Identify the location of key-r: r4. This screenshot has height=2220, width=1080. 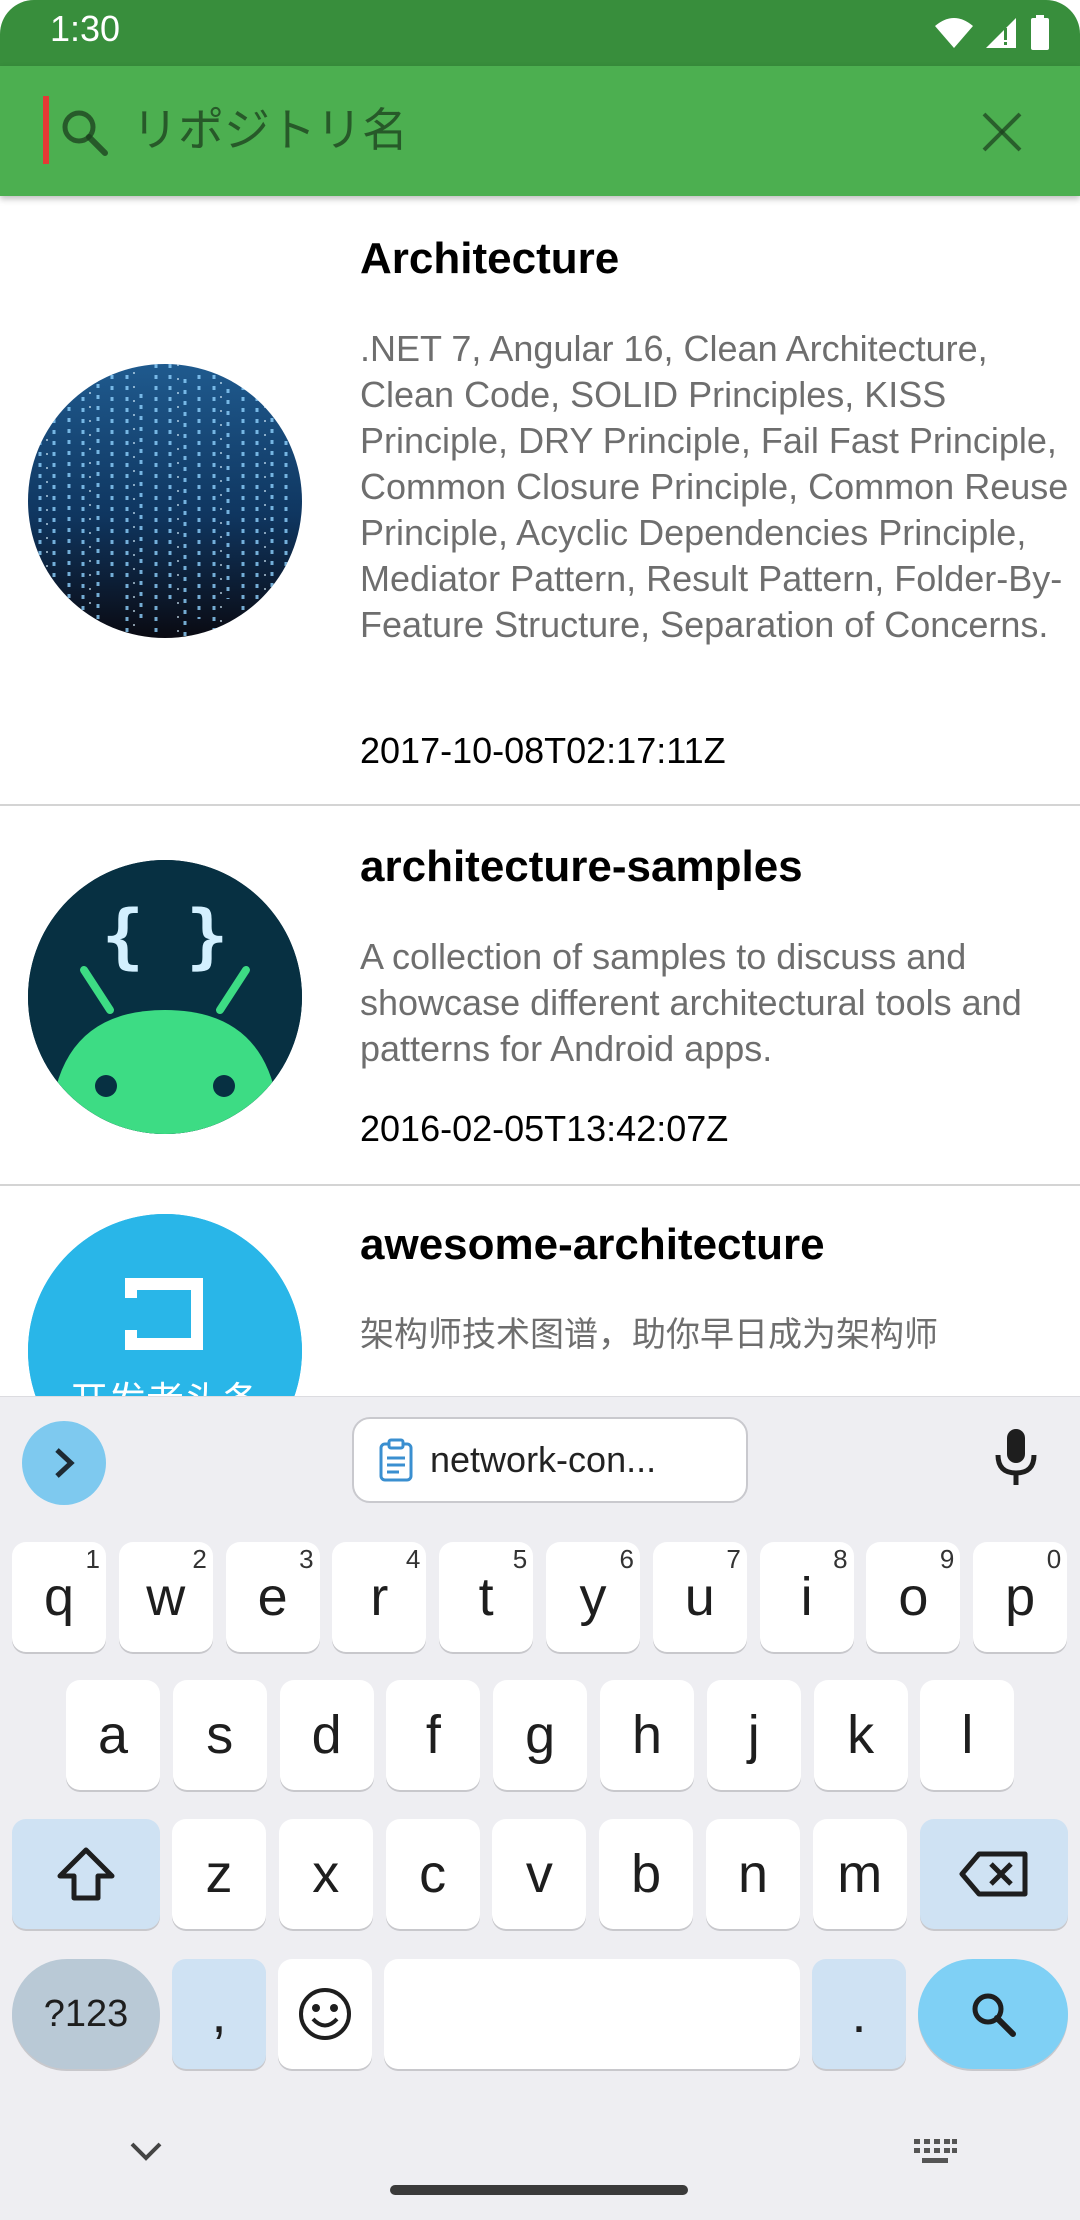
(379, 1597).